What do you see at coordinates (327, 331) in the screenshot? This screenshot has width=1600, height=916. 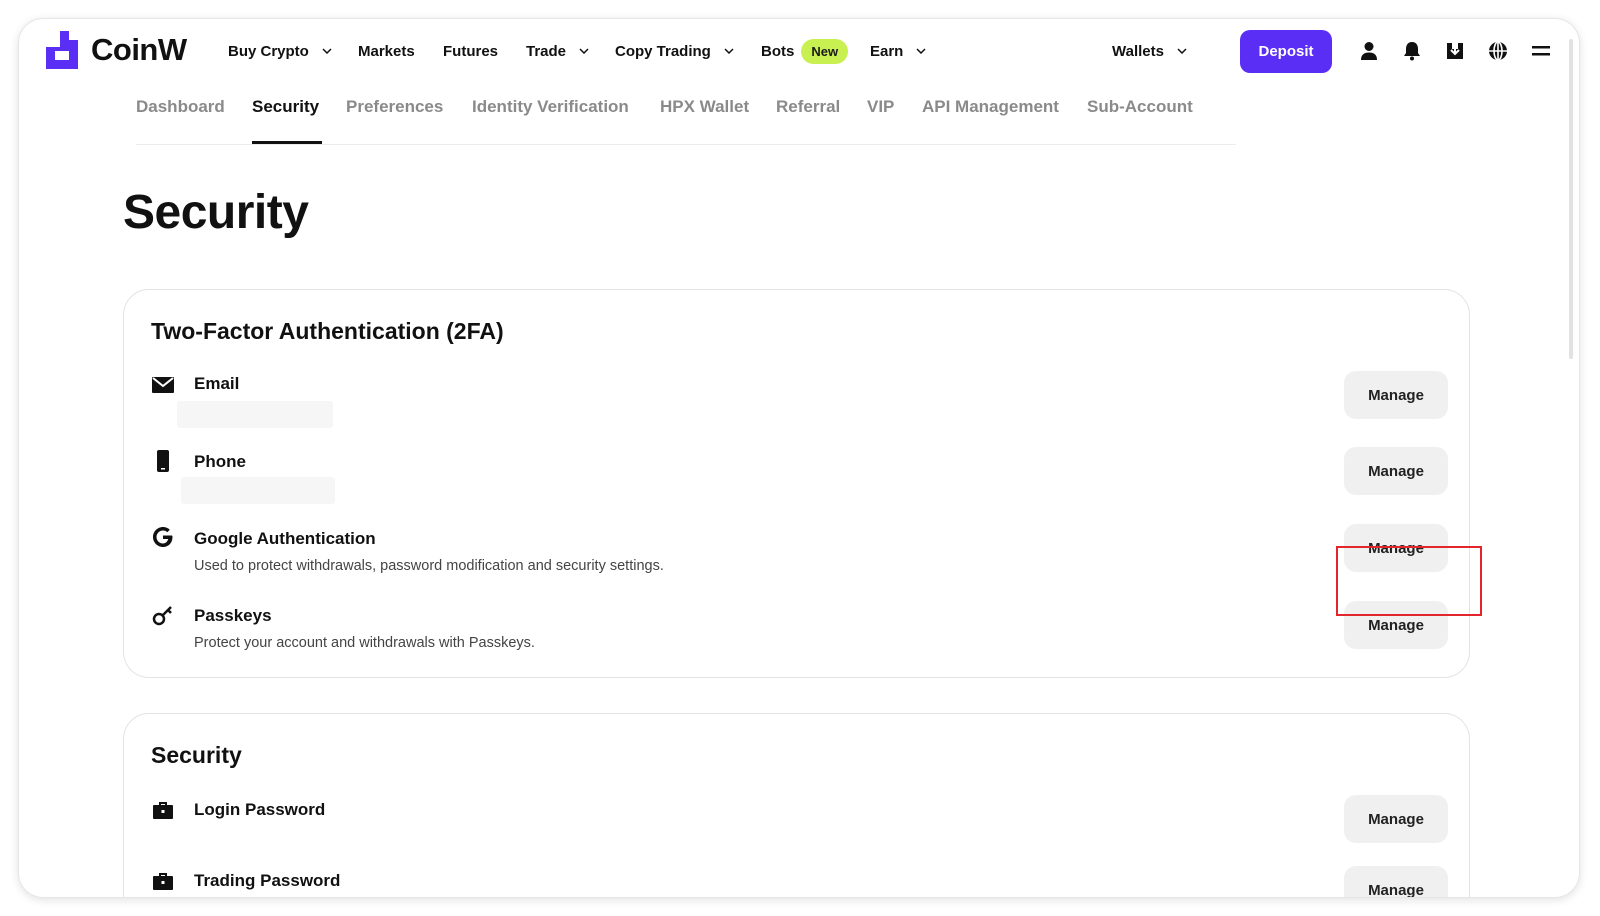 I see `card-title: Two-Factor Authentication (2FA)` at bounding box center [327, 331].